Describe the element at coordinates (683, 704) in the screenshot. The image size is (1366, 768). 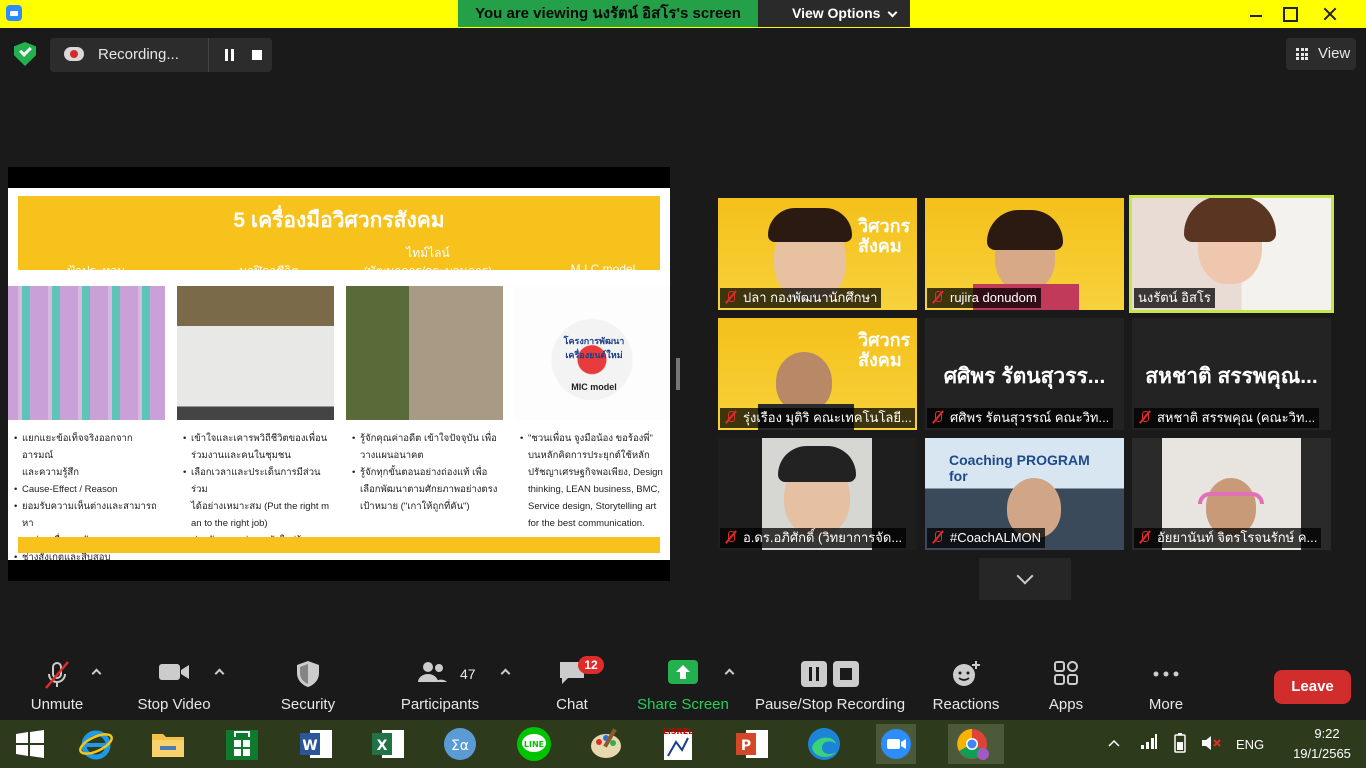
I see `share-screen-label: Share Screen` at that location.